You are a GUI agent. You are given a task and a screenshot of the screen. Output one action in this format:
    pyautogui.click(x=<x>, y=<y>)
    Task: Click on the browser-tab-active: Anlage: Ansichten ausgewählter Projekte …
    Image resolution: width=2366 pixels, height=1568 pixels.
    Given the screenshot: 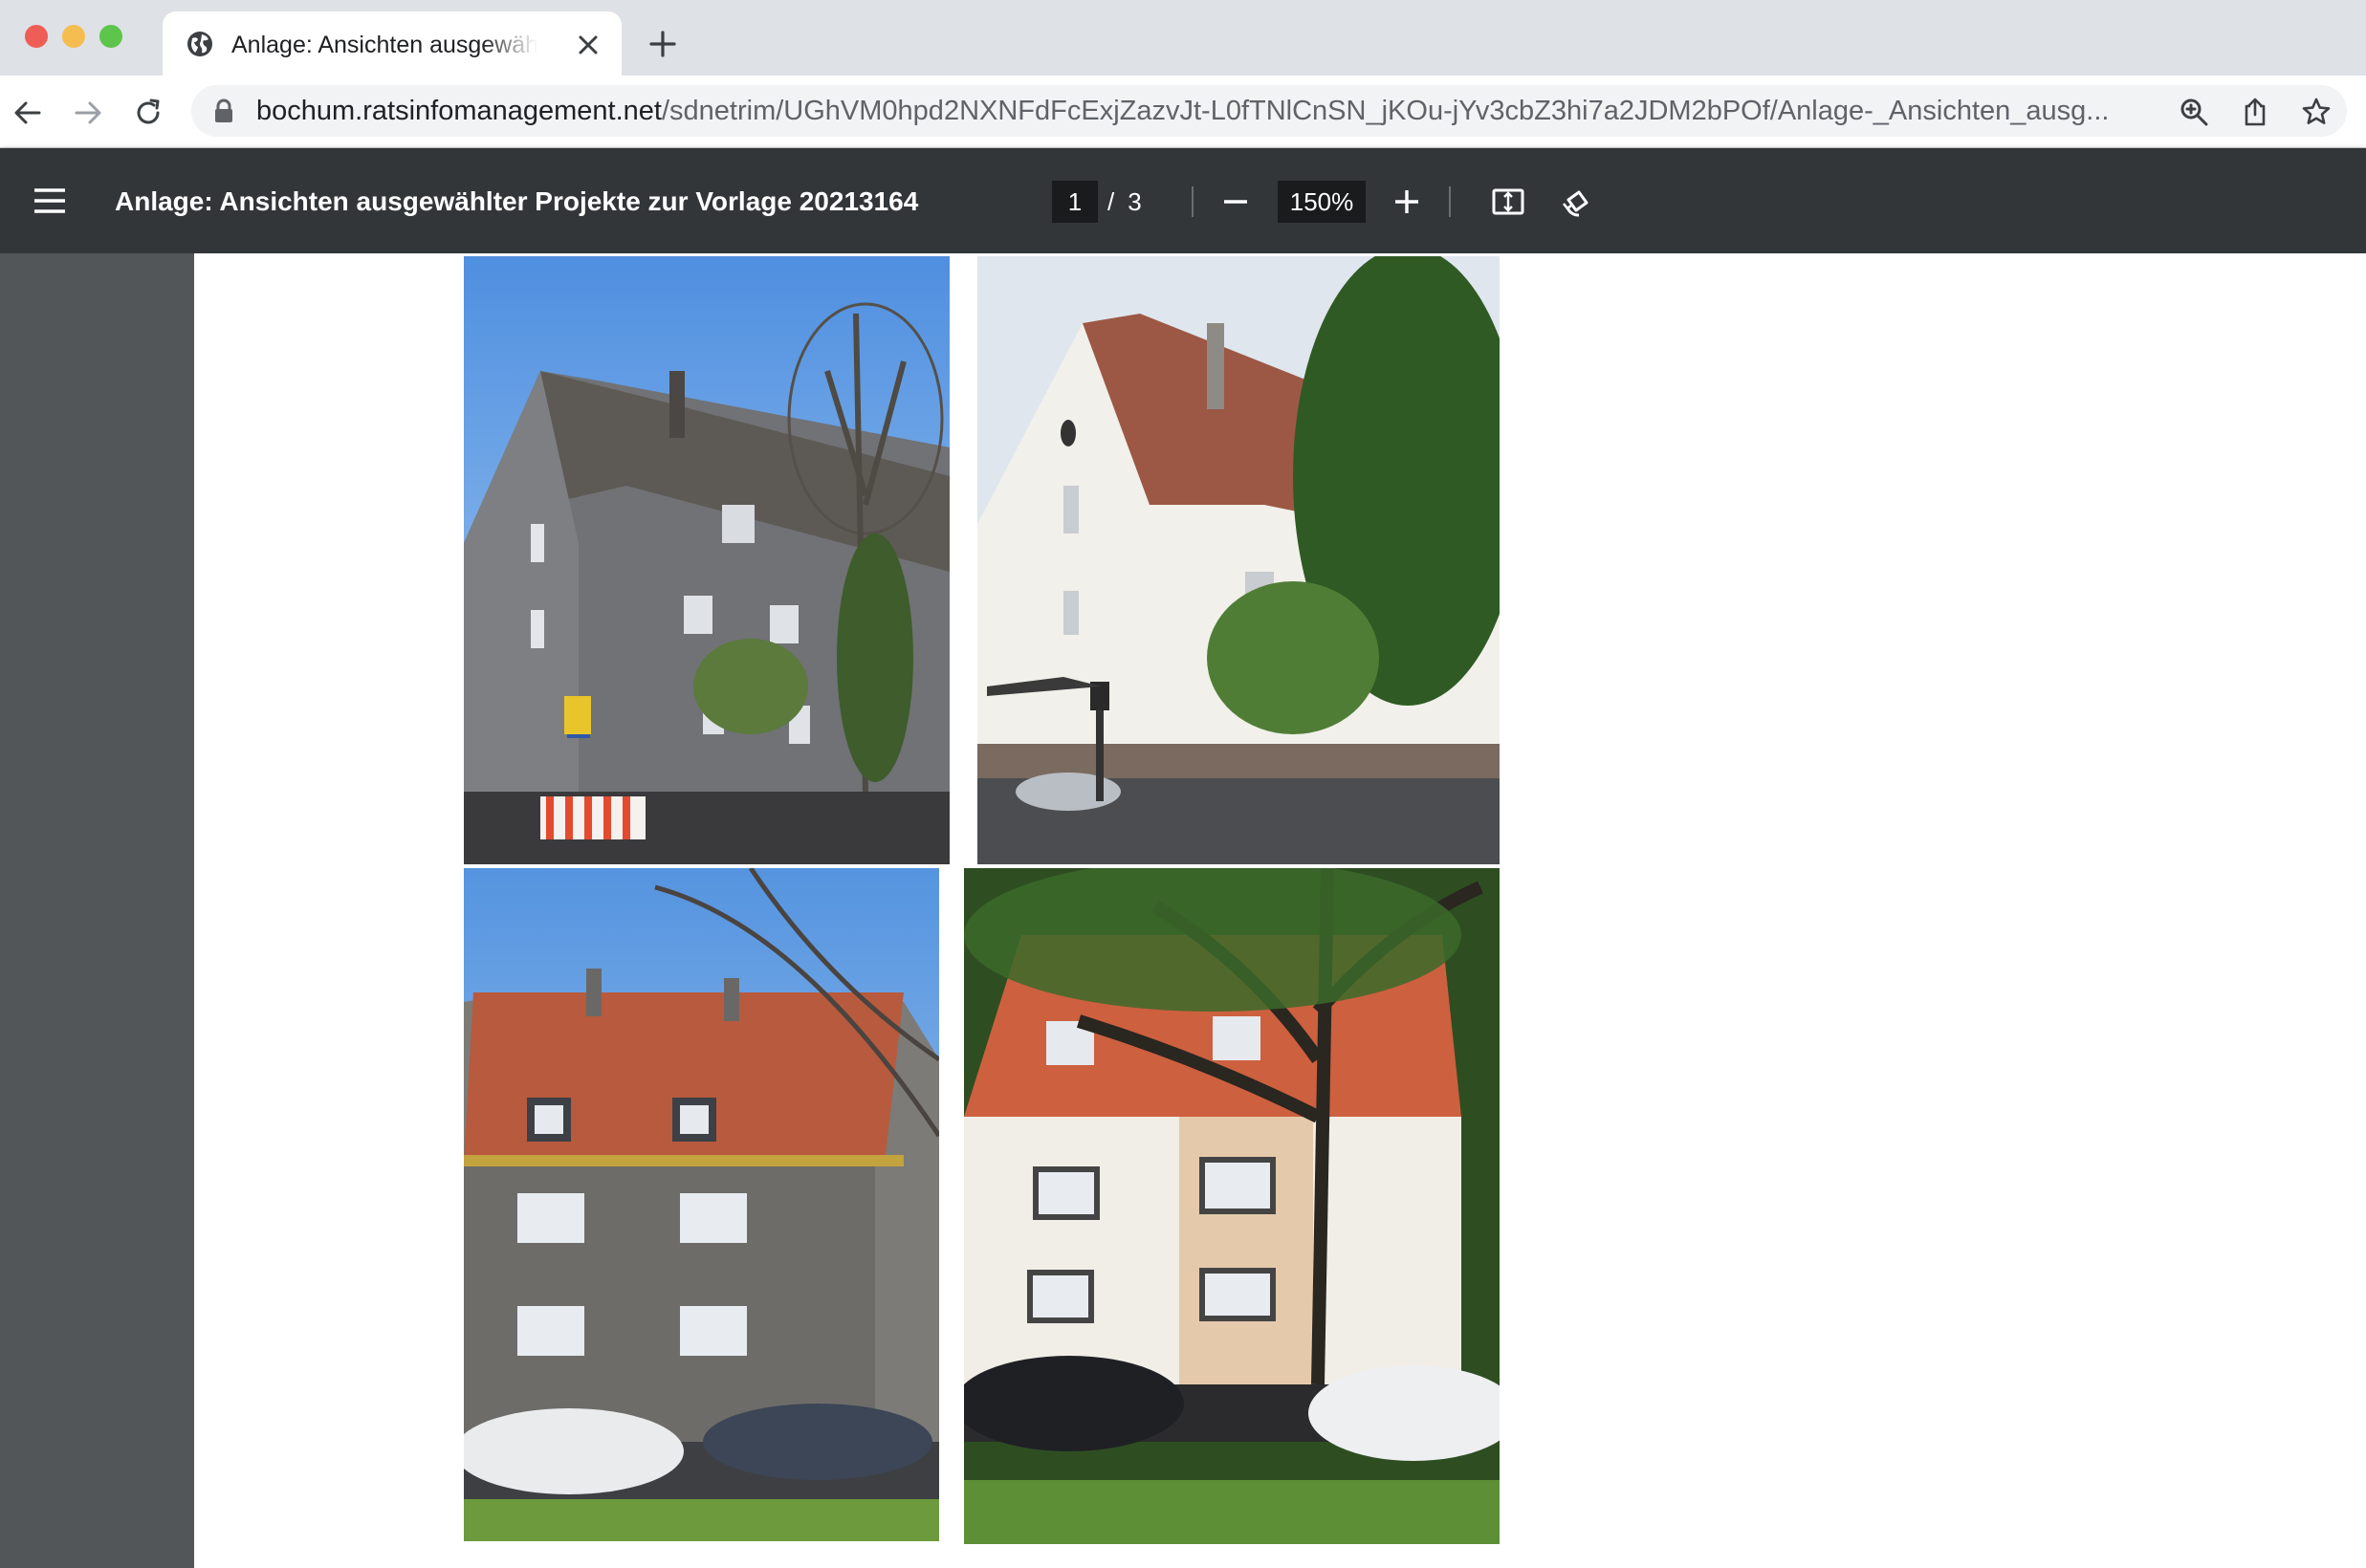 What is the action you would take?
    pyautogui.click(x=392, y=43)
    